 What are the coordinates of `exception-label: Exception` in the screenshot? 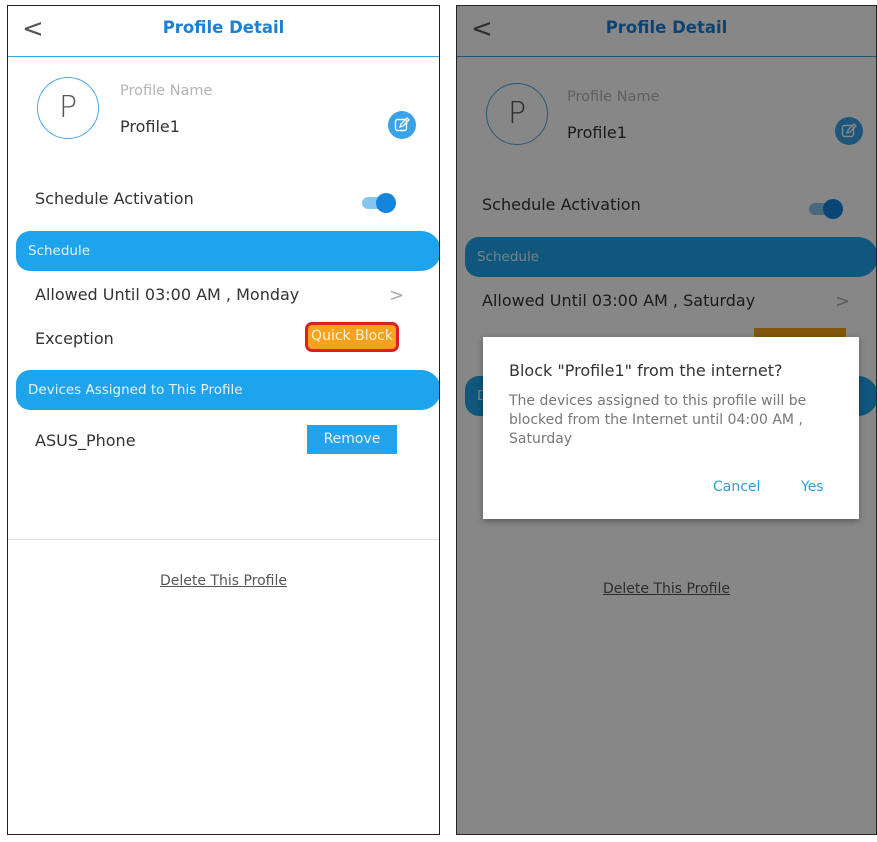 It's located at (74, 338).